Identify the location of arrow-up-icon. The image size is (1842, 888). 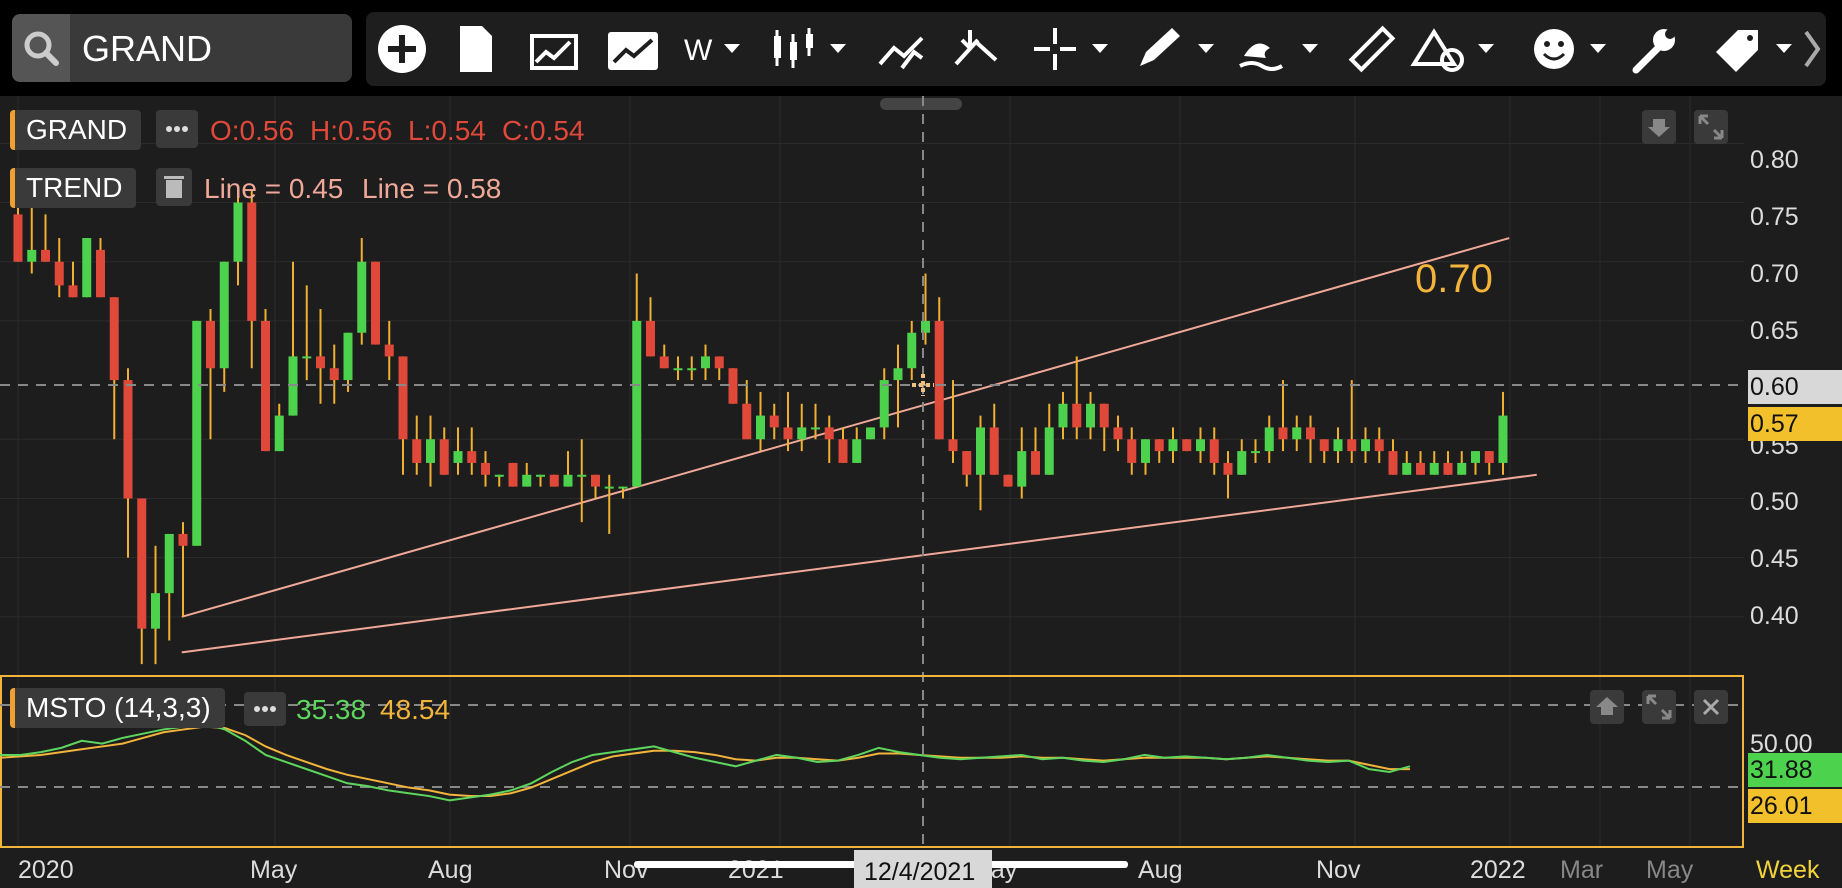
(1607, 706).